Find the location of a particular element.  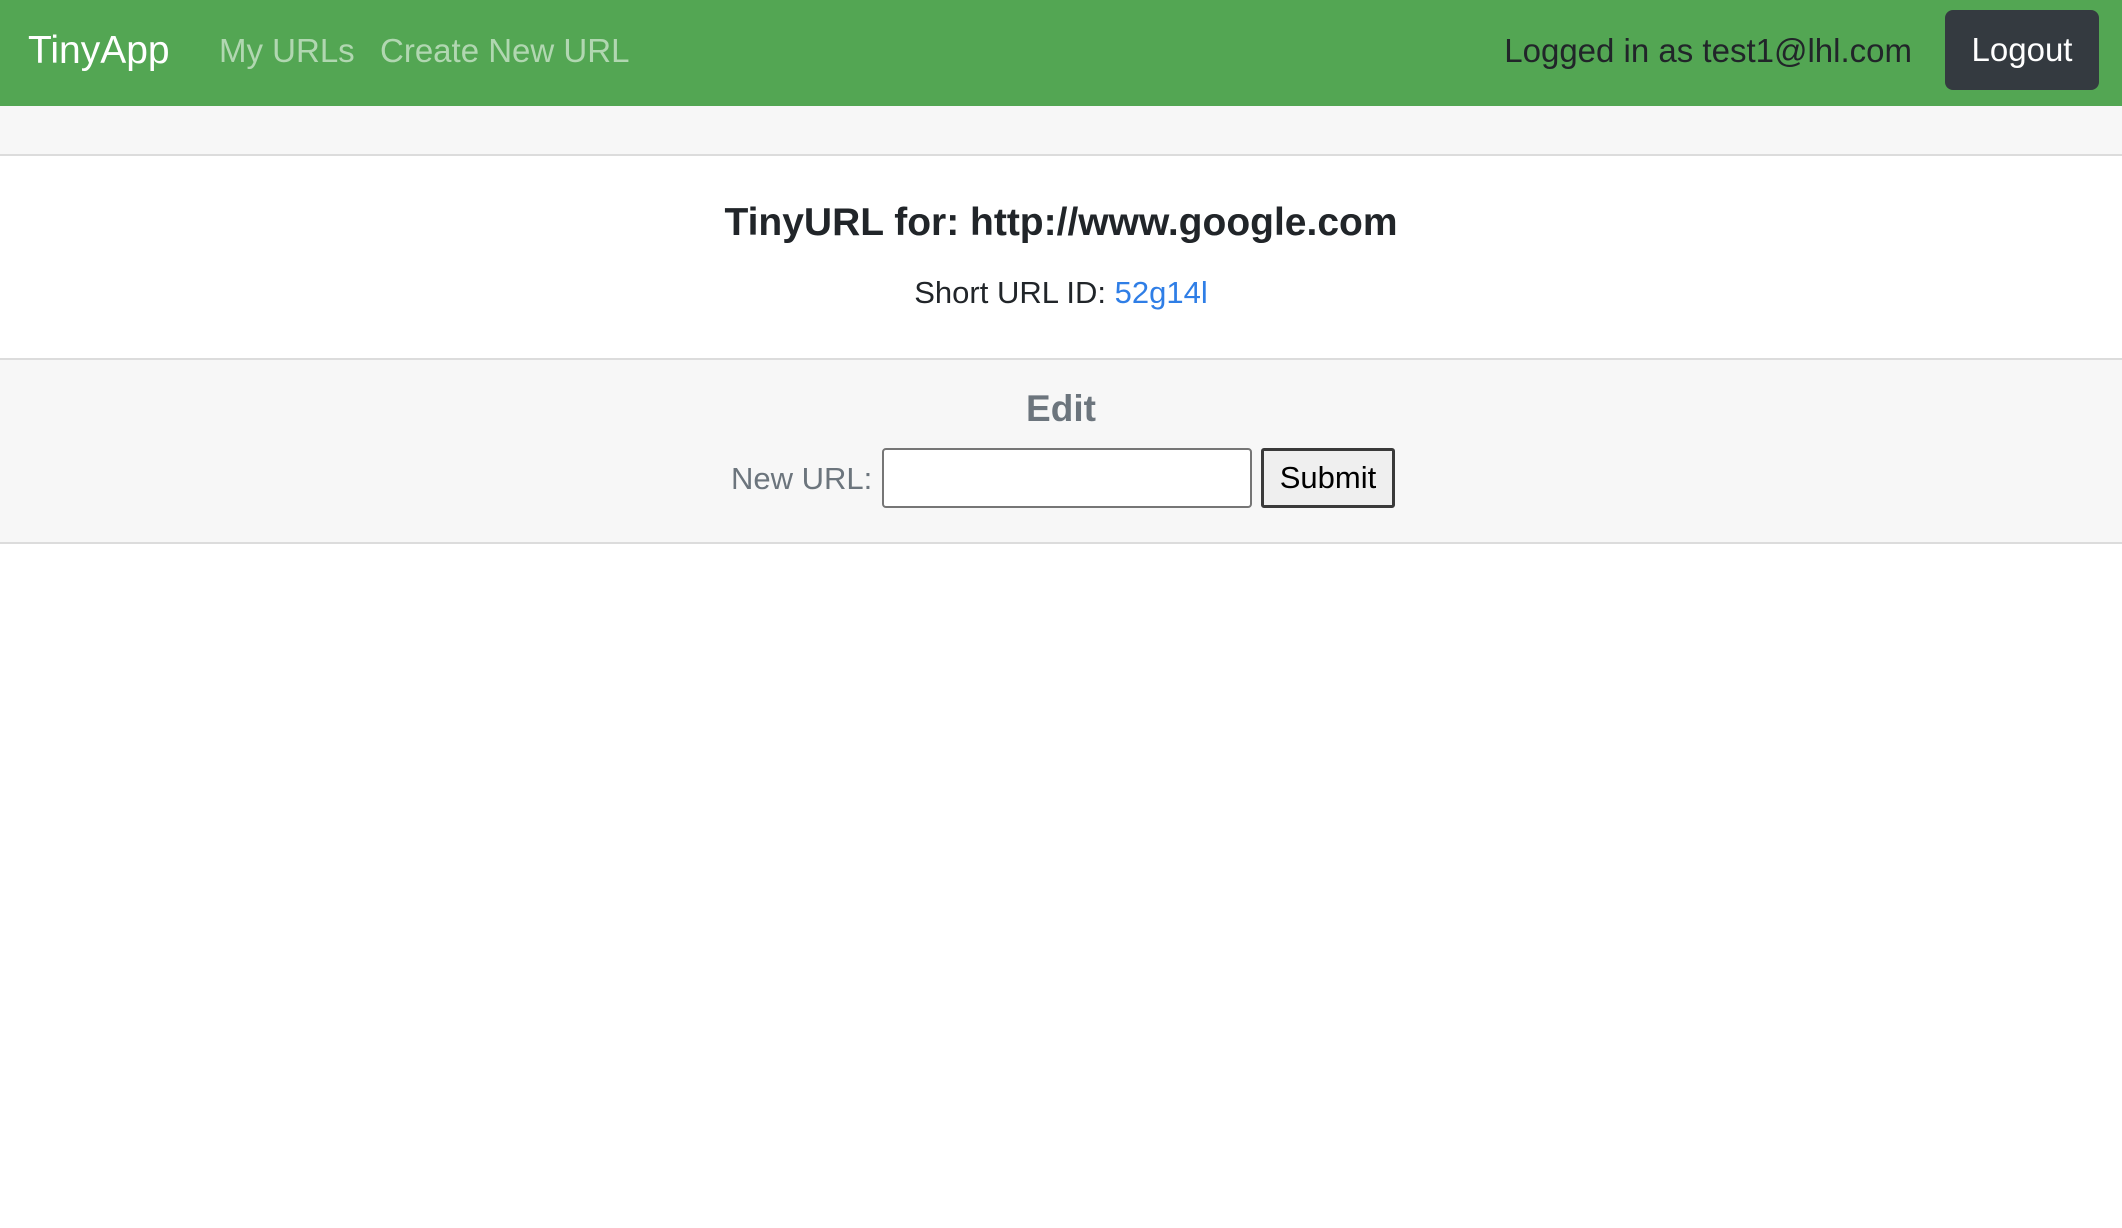

short-url-line: Short URL ID: 52g14l is located at coordinates (1061, 293).